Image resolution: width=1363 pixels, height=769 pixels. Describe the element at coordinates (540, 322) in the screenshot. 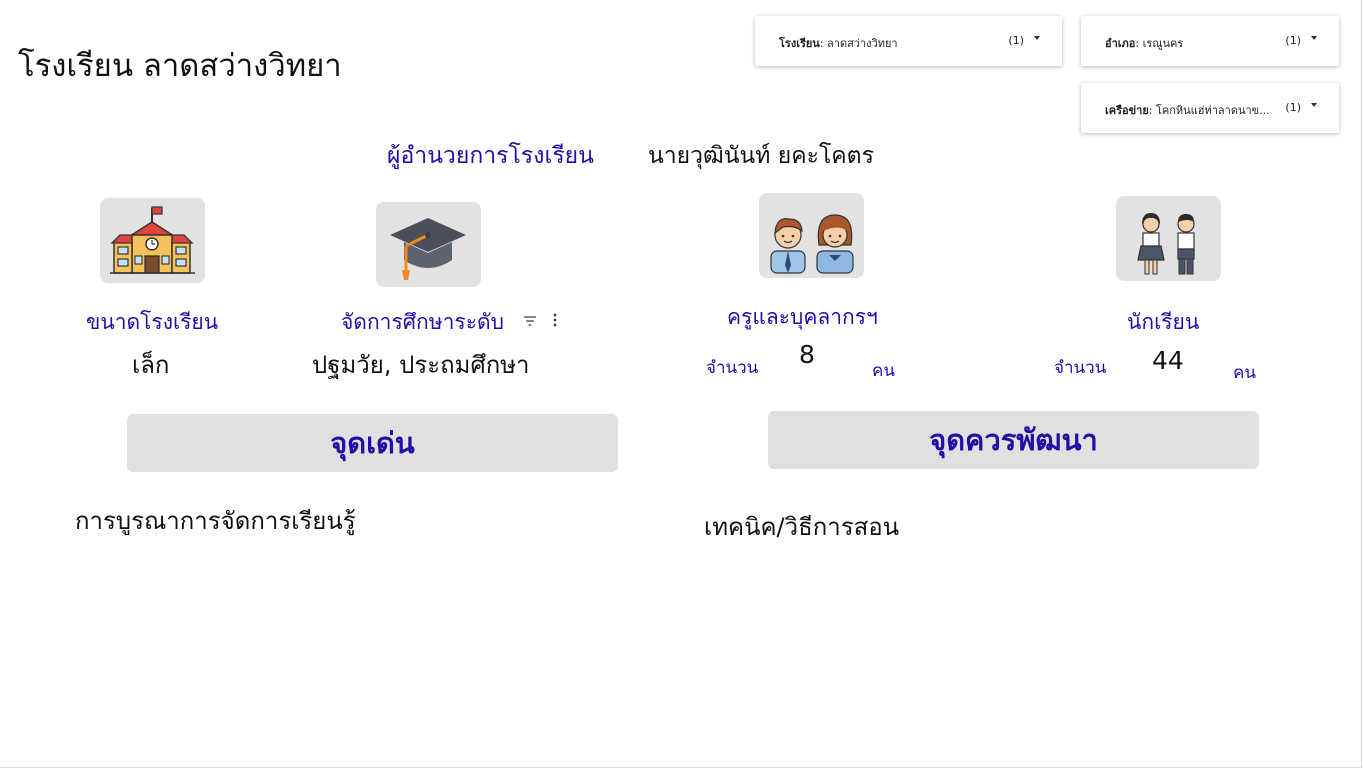

I see `visual-header-tools` at that location.